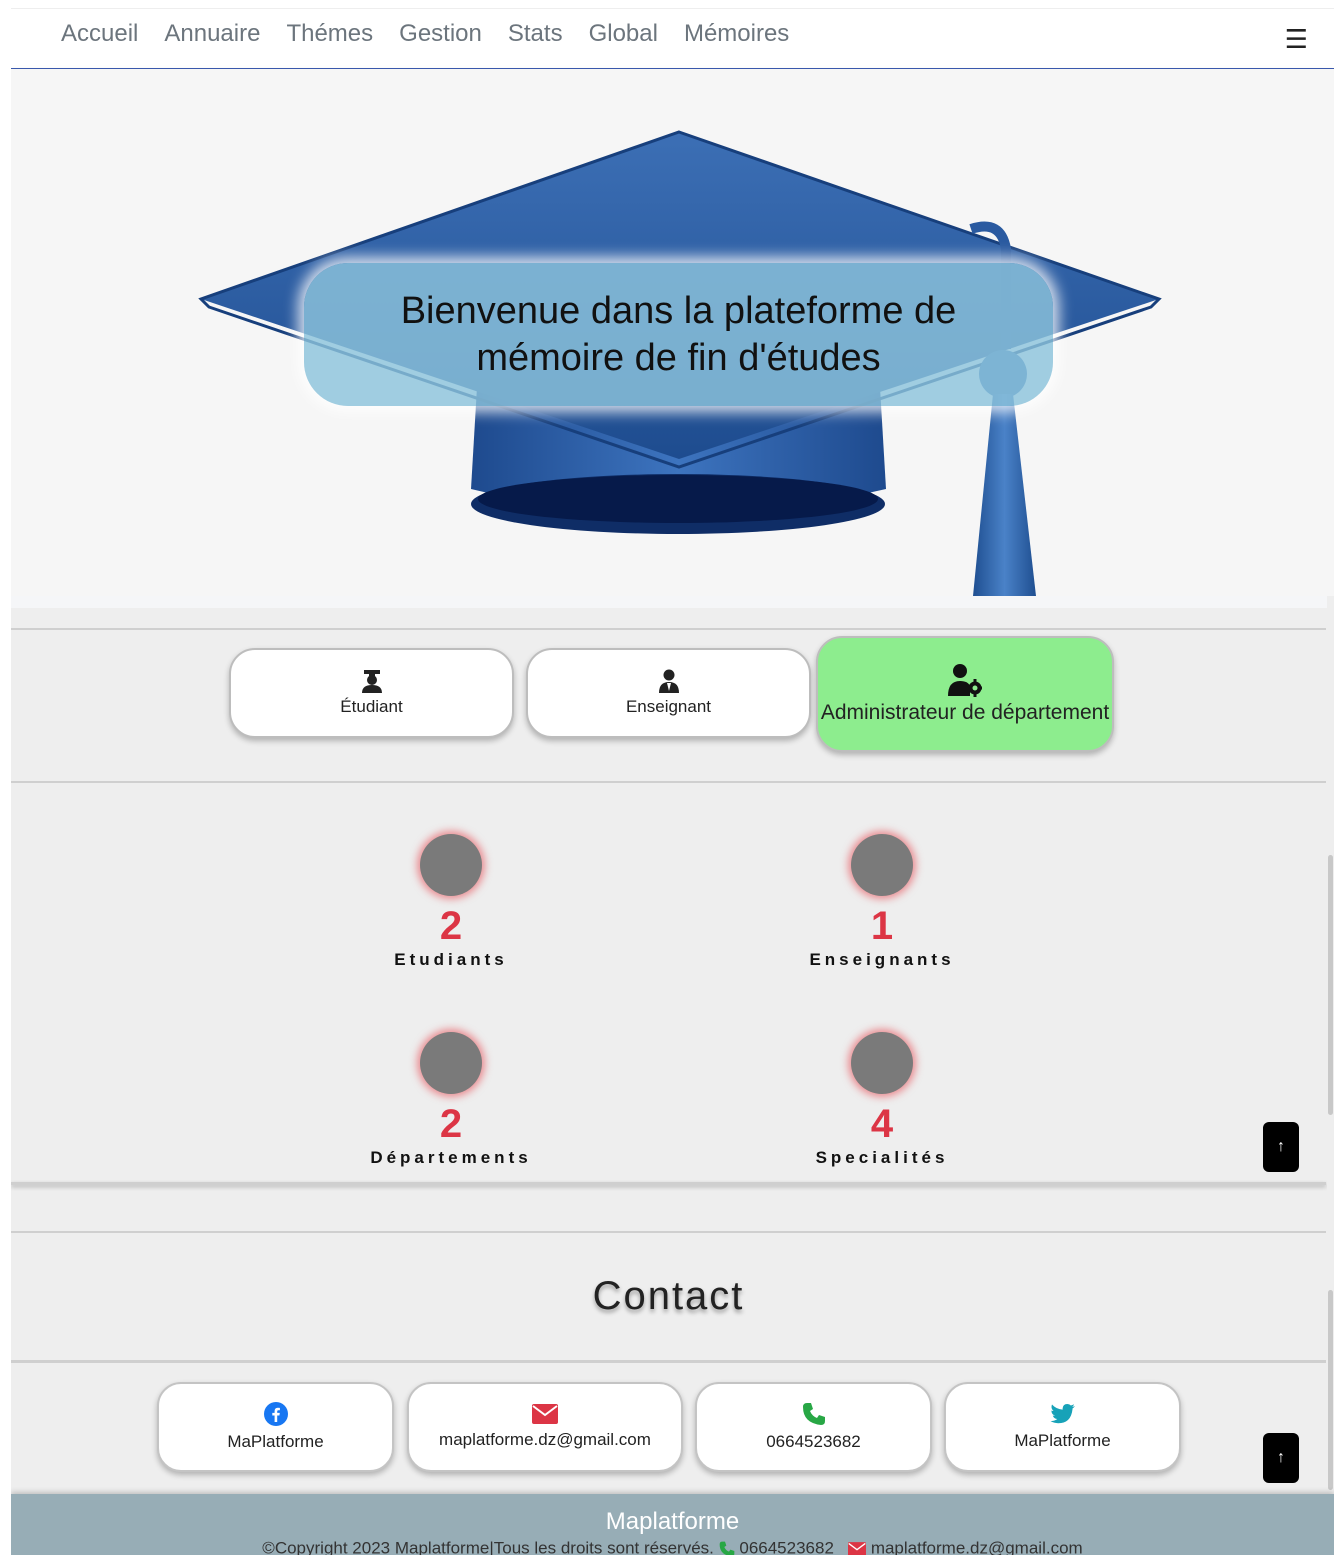 The image size is (1334, 1555). What do you see at coordinates (672, 602) in the screenshot?
I see `hero-bottom-strip` at bounding box center [672, 602].